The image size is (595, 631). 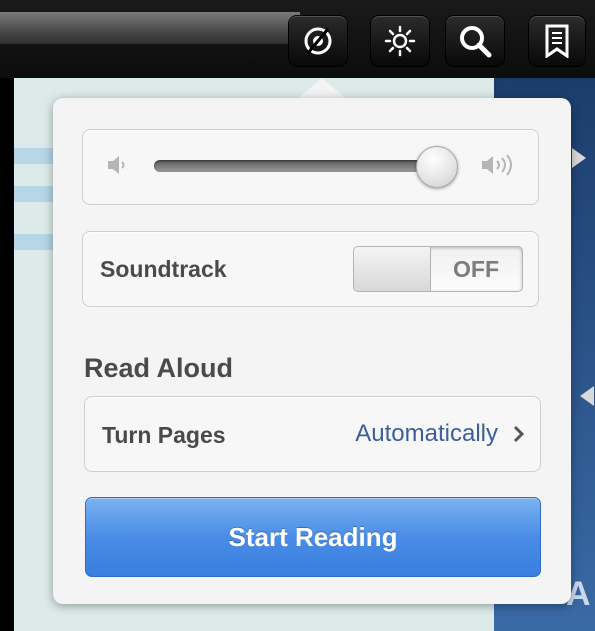 What do you see at coordinates (304, 166) in the screenshot?
I see `volume-slider-track` at bounding box center [304, 166].